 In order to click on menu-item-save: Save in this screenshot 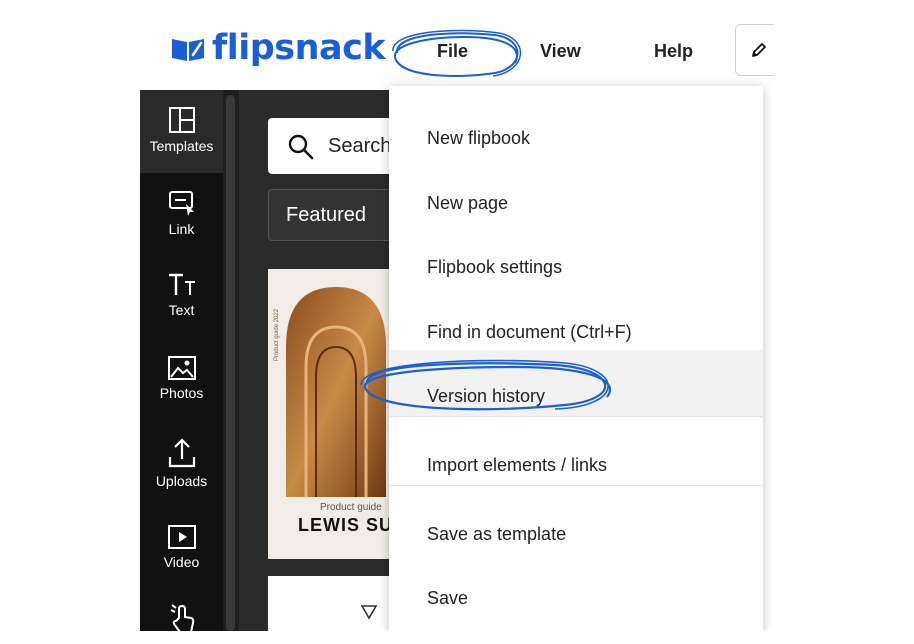, I will do `click(447, 598)`.